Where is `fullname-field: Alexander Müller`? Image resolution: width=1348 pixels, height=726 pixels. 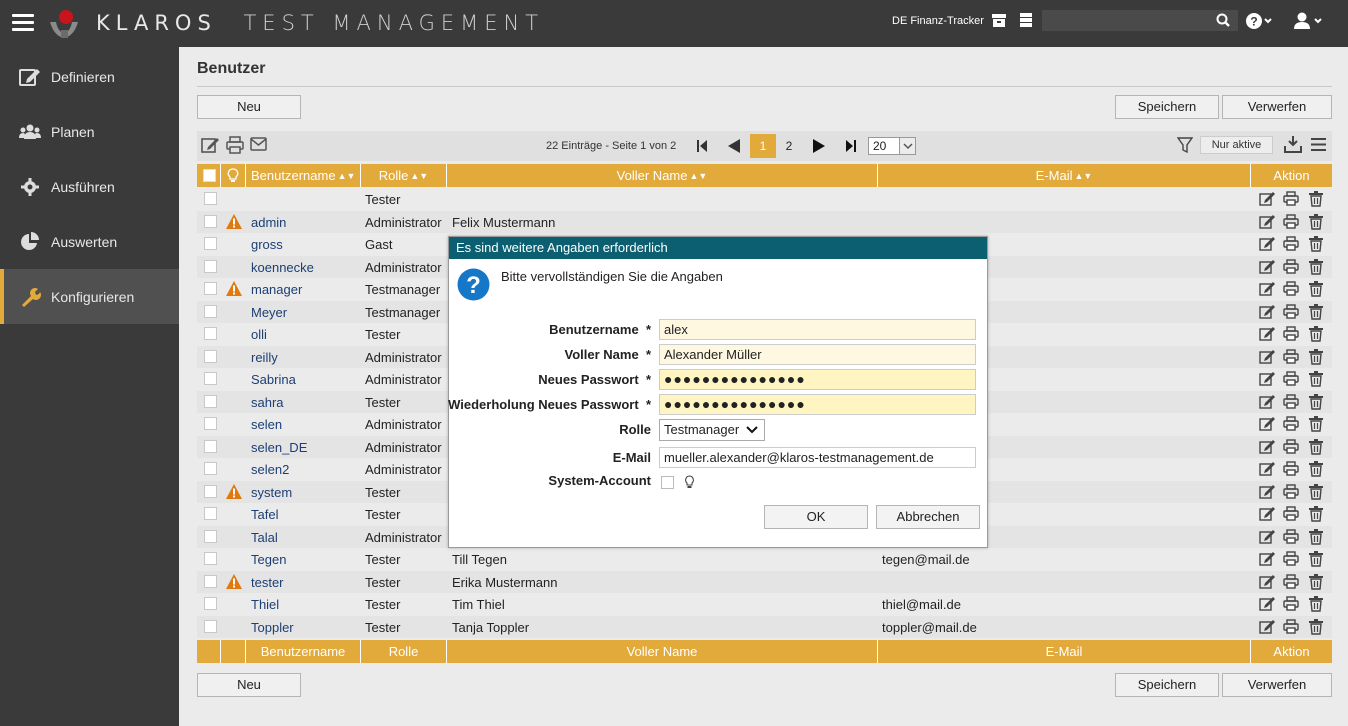 fullname-field: Alexander Müller is located at coordinates (817, 354).